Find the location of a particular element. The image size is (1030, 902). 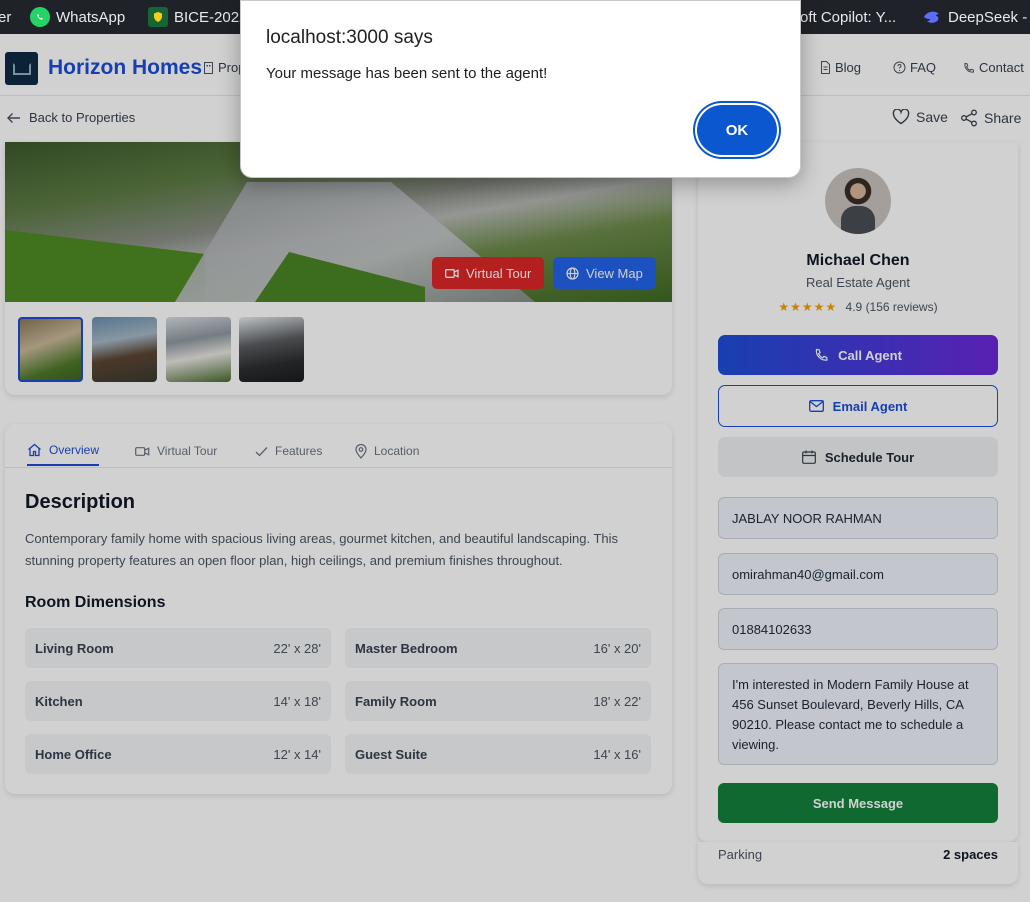

bookmark-label: DeepSeek - is located at coordinates (988, 17).